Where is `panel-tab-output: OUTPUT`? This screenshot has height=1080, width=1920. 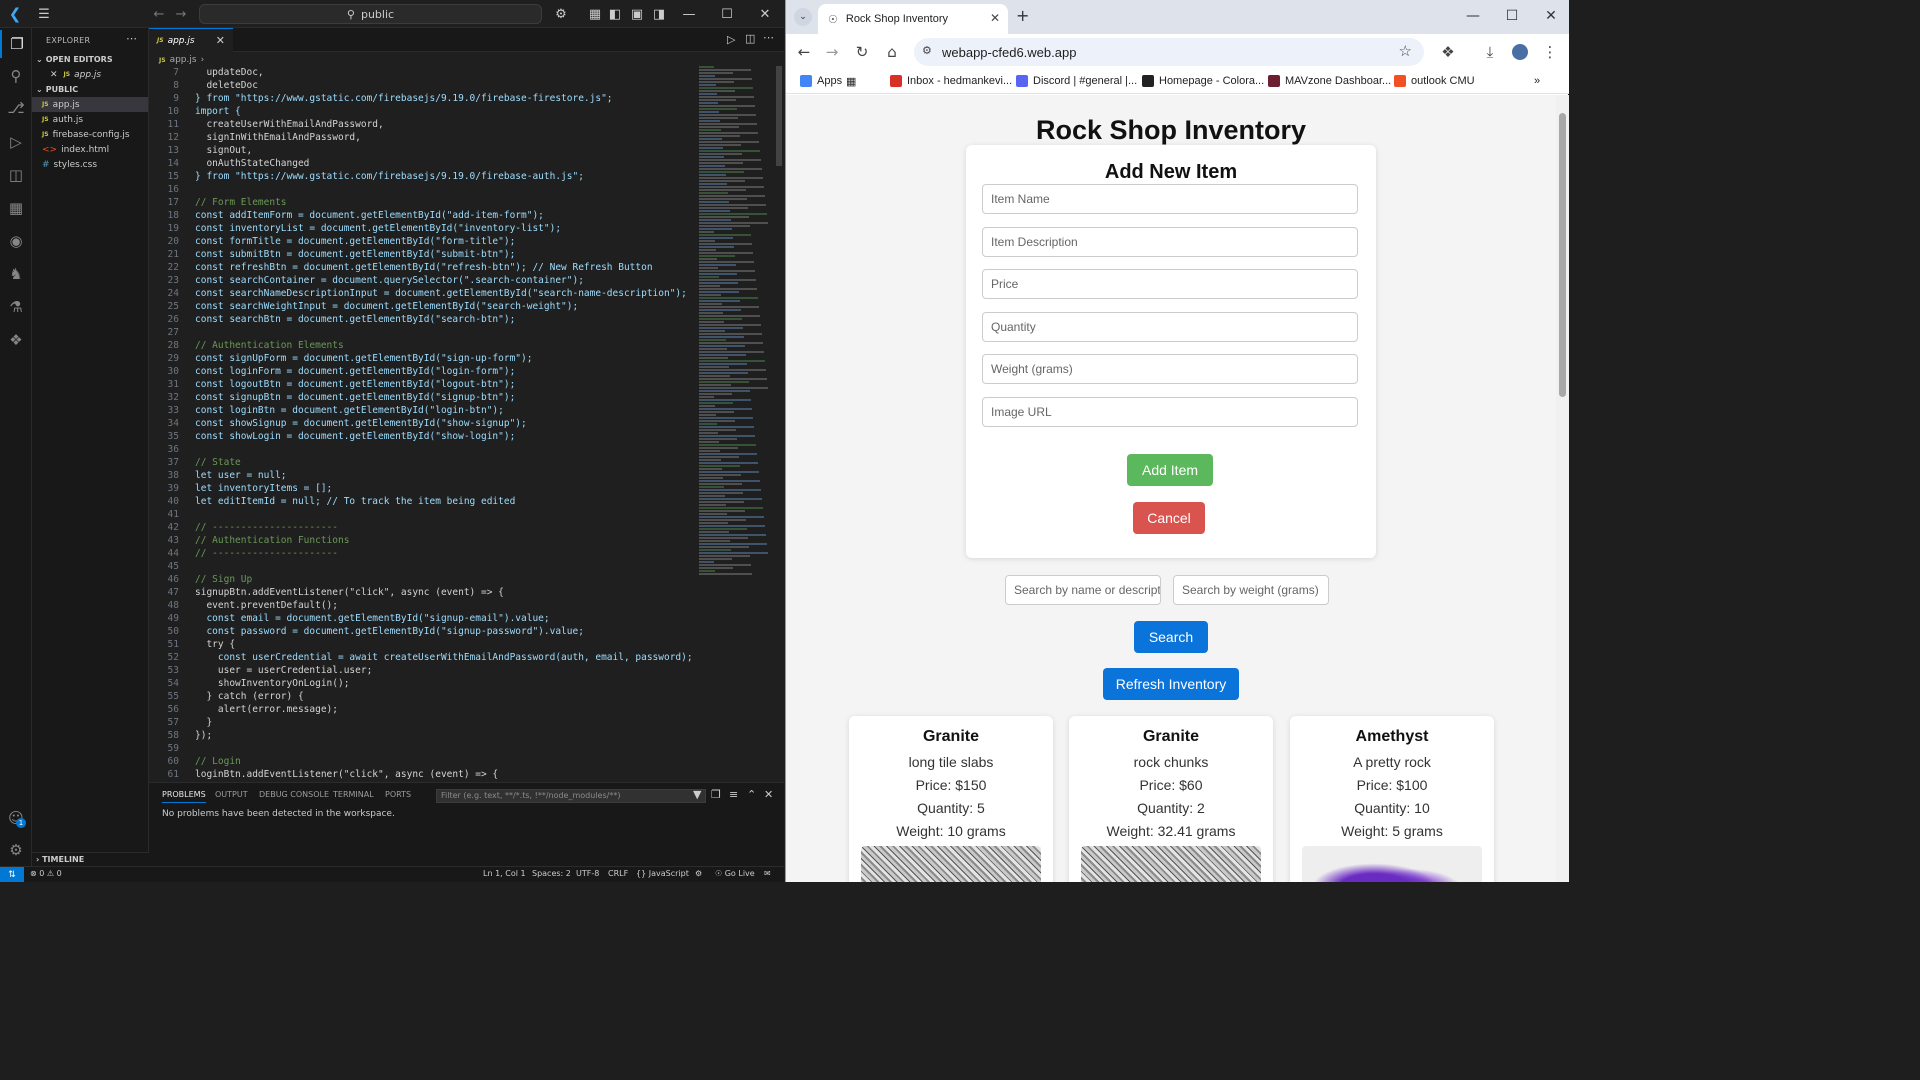 panel-tab-output: OUTPUT is located at coordinates (231, 794).